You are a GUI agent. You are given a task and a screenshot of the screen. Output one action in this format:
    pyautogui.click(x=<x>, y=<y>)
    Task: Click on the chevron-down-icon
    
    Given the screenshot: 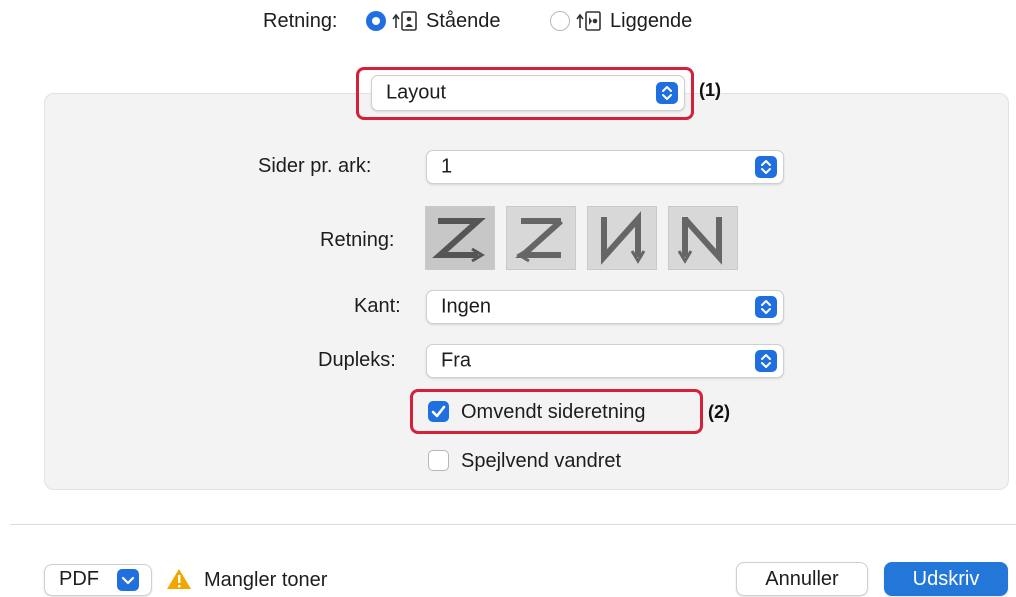 What is the action you would take?
    pyautogui.click(x=128, y=580)
    